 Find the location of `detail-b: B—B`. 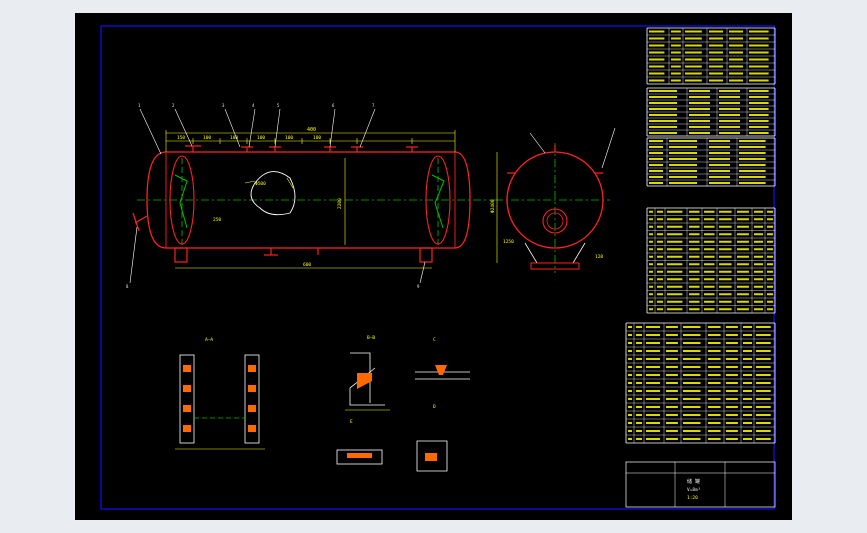

detail-b: B—B is located at coordinates (367, 373).